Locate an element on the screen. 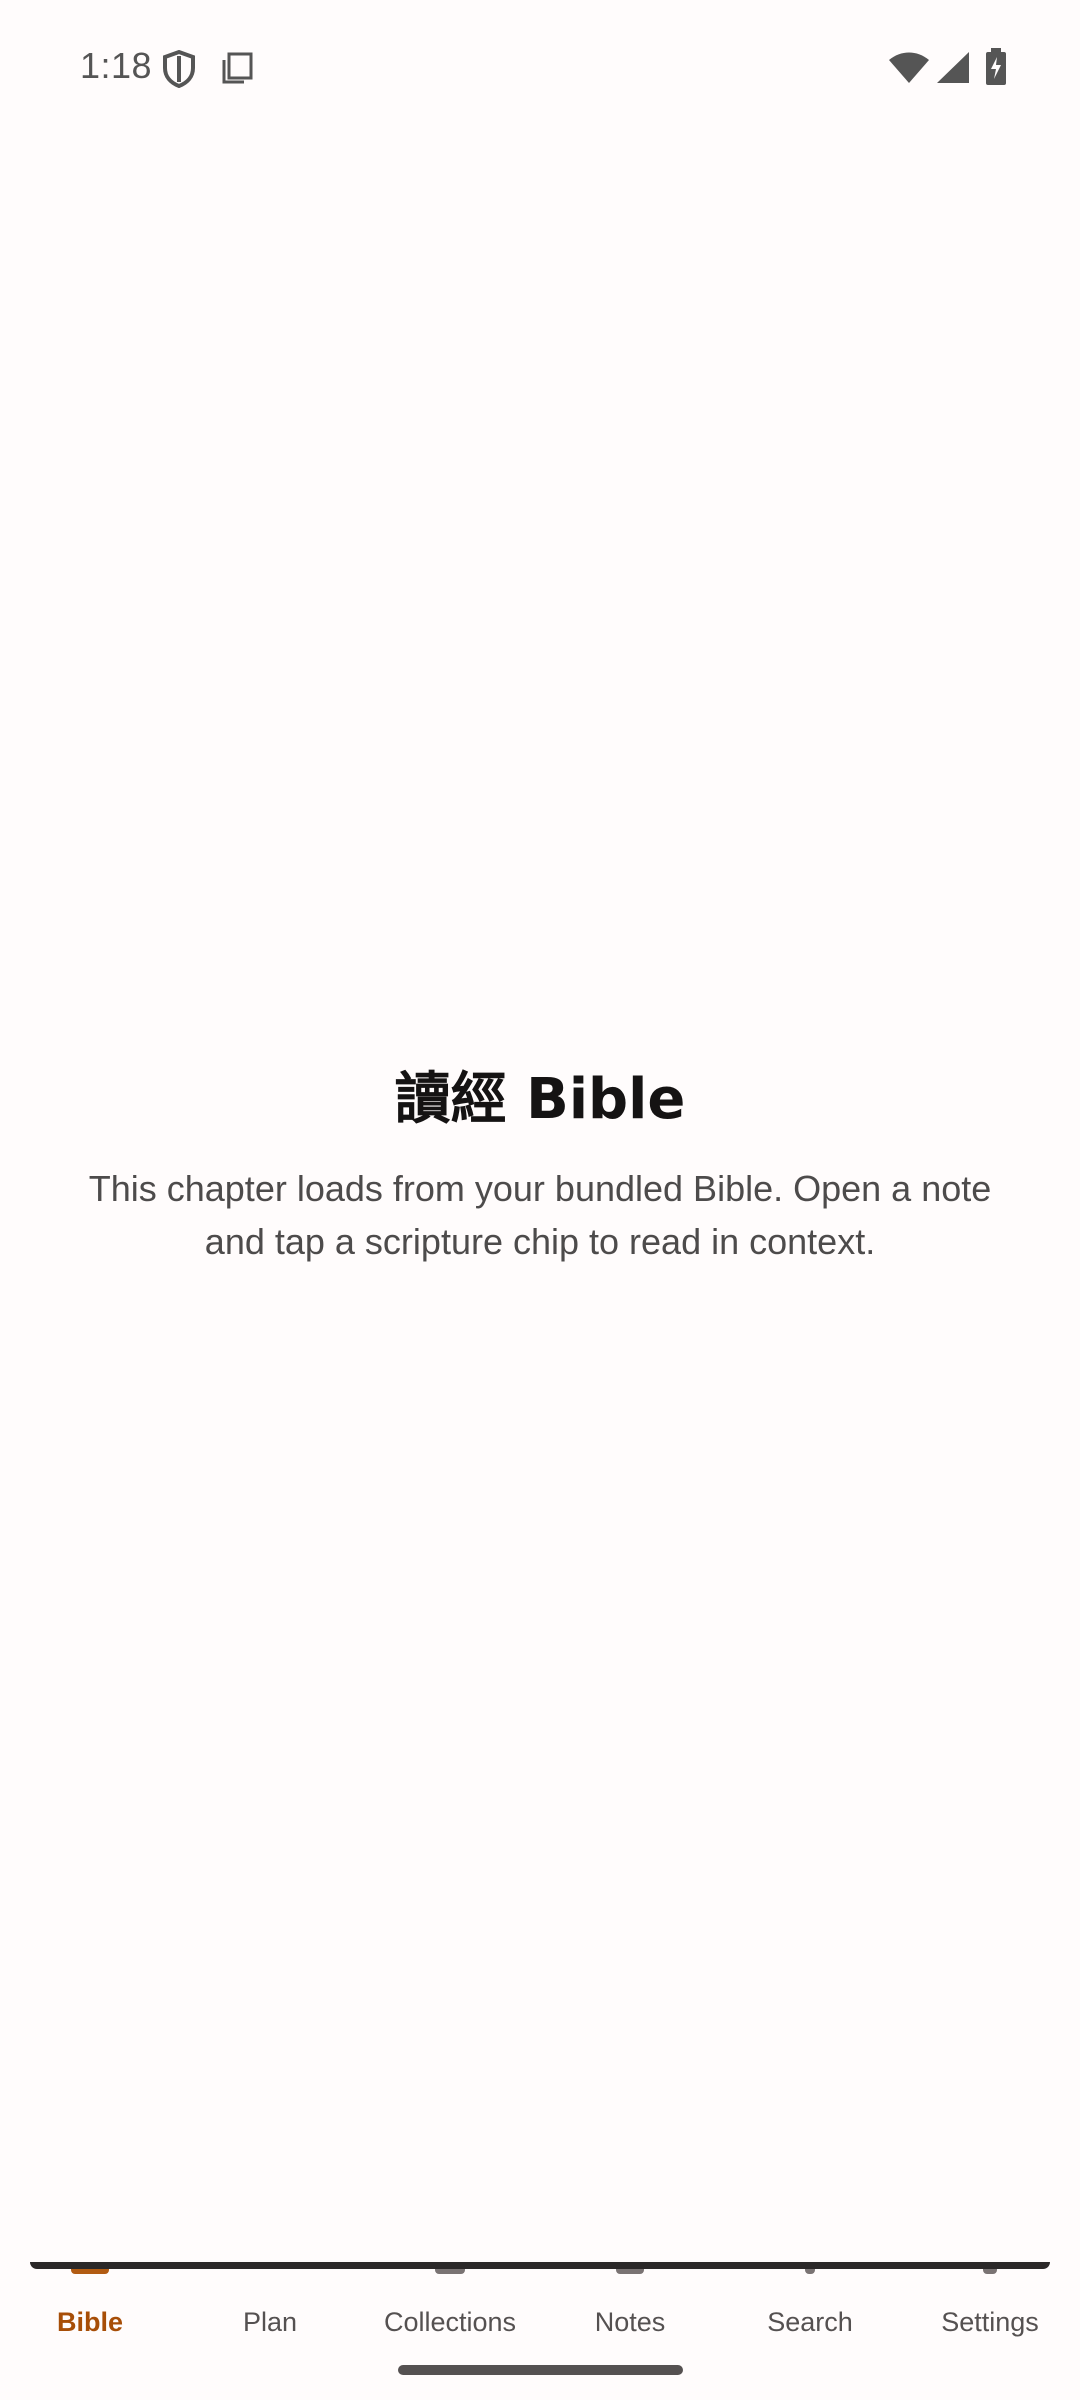  nav-label-collections: Collections is located at coordinates (450, 2322).